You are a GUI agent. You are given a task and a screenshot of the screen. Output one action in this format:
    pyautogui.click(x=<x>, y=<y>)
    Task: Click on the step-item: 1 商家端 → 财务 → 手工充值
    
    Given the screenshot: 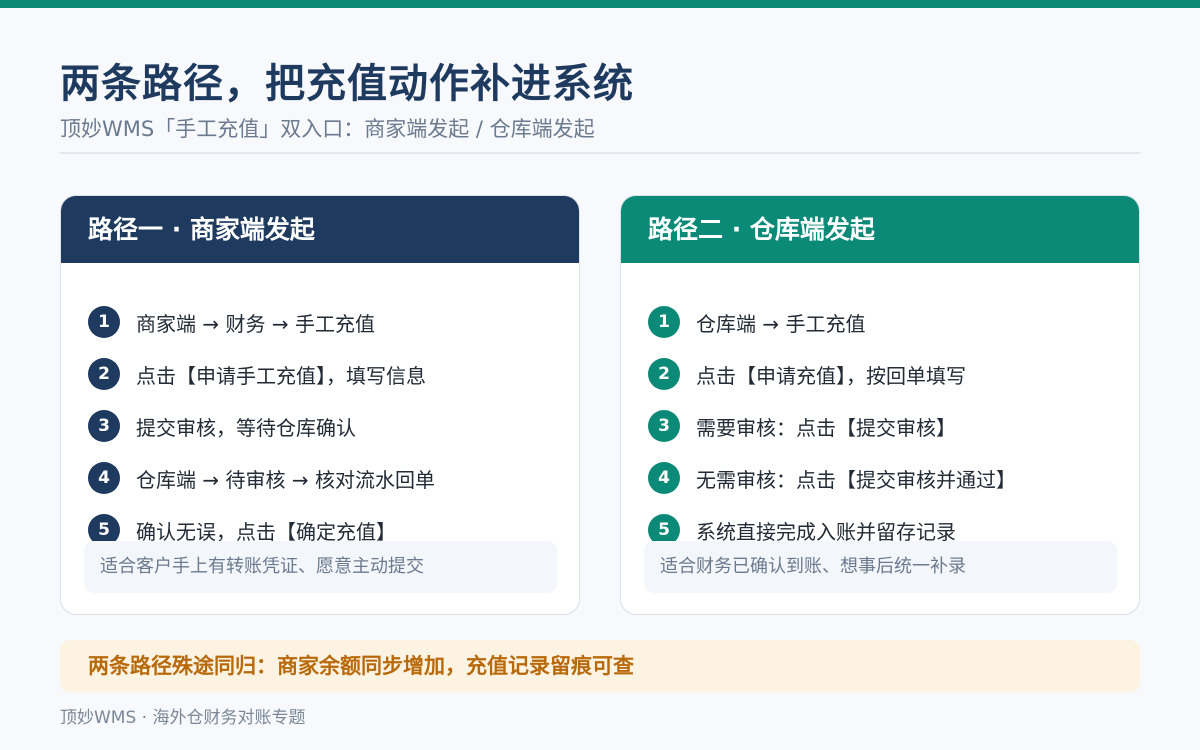 What is the action you would take?
    pyautogui.click(x=261, y=322)
    